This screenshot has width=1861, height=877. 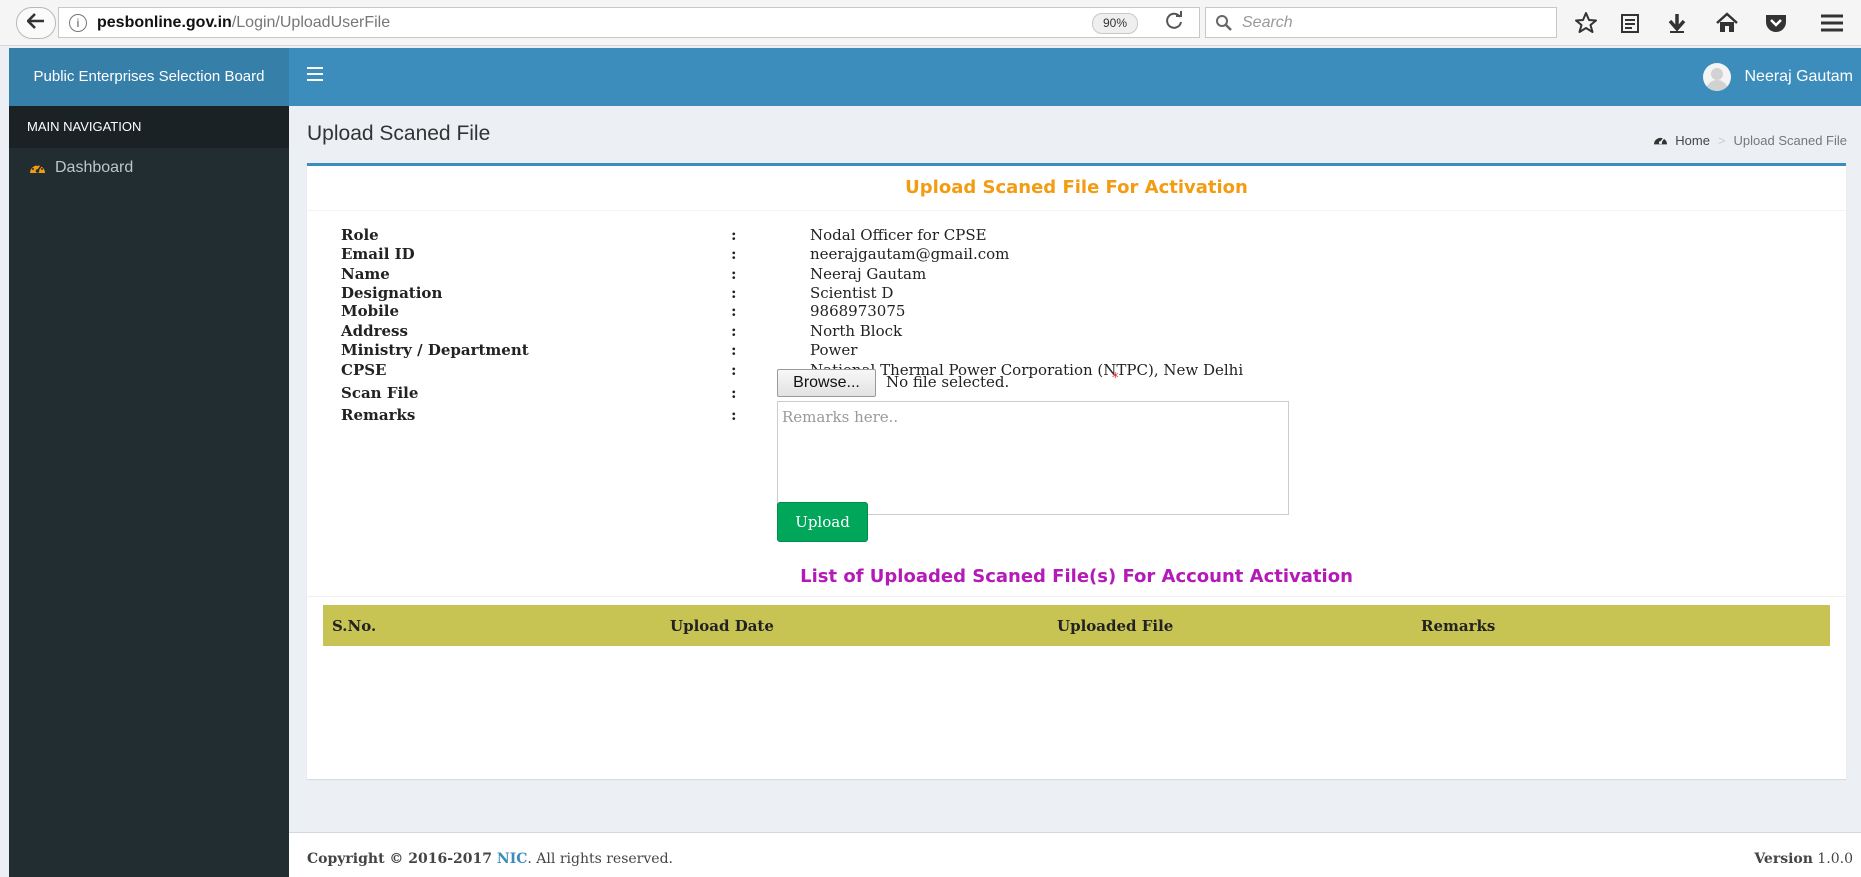 What do you see at coordinates (365, 274) in the screenshot?
I see `field-label: Name` at bounding box center [365, 274].